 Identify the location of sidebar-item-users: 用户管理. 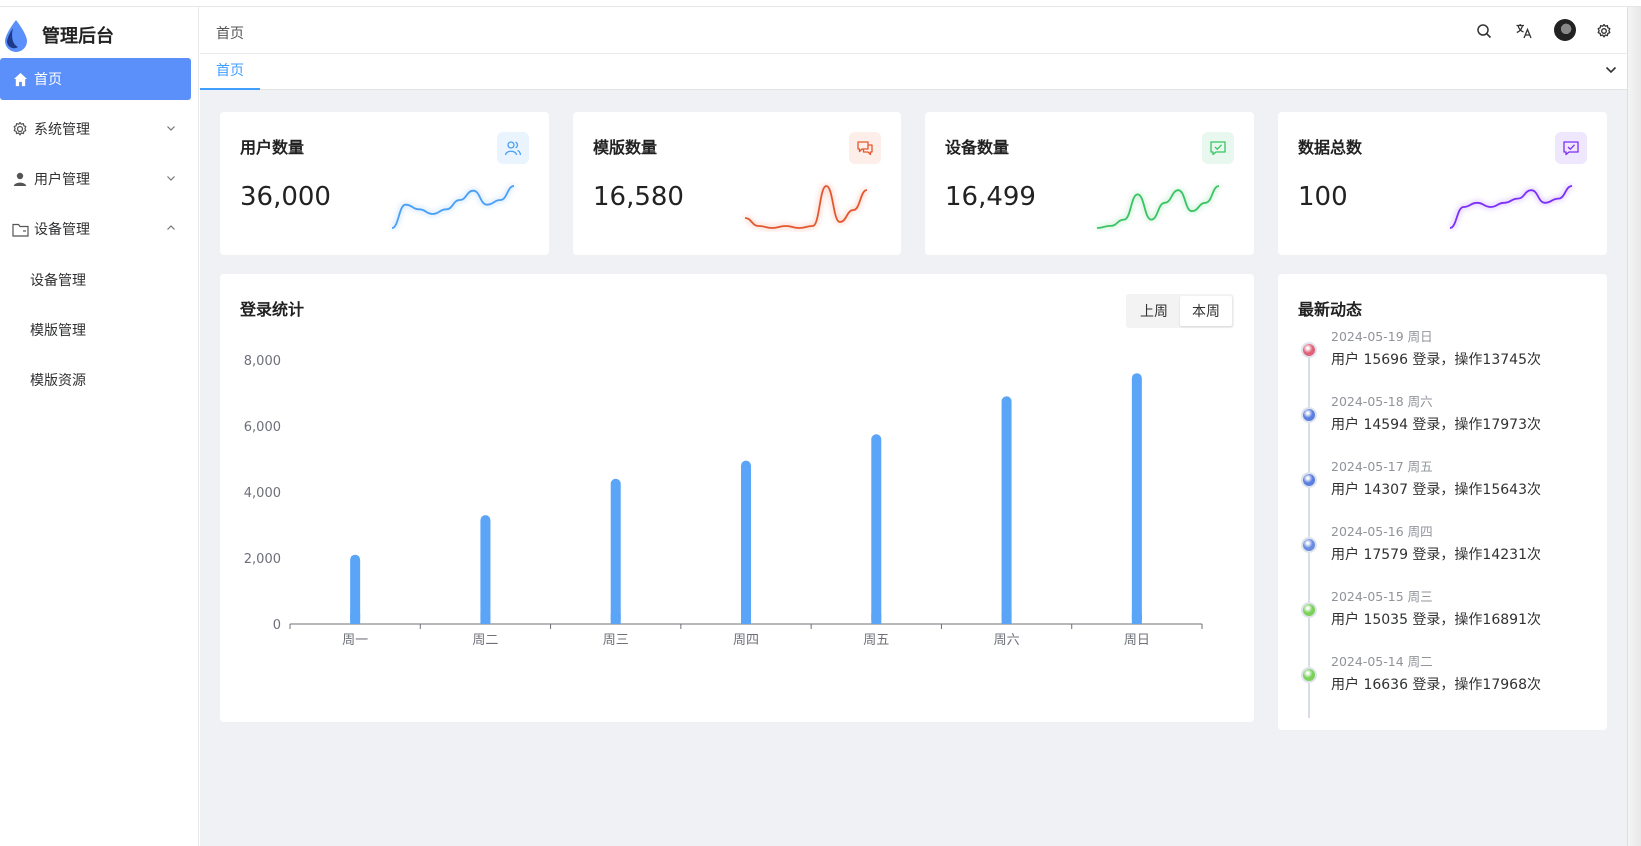
(95, 179).